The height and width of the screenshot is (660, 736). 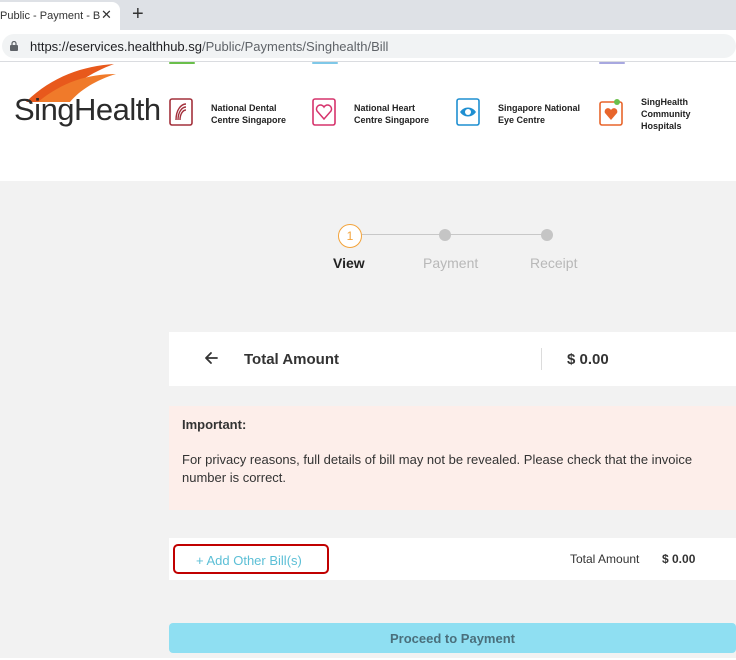 I want to click on browser-tab: Public - Payment - Bill ✕, so click(x=60, y=16).